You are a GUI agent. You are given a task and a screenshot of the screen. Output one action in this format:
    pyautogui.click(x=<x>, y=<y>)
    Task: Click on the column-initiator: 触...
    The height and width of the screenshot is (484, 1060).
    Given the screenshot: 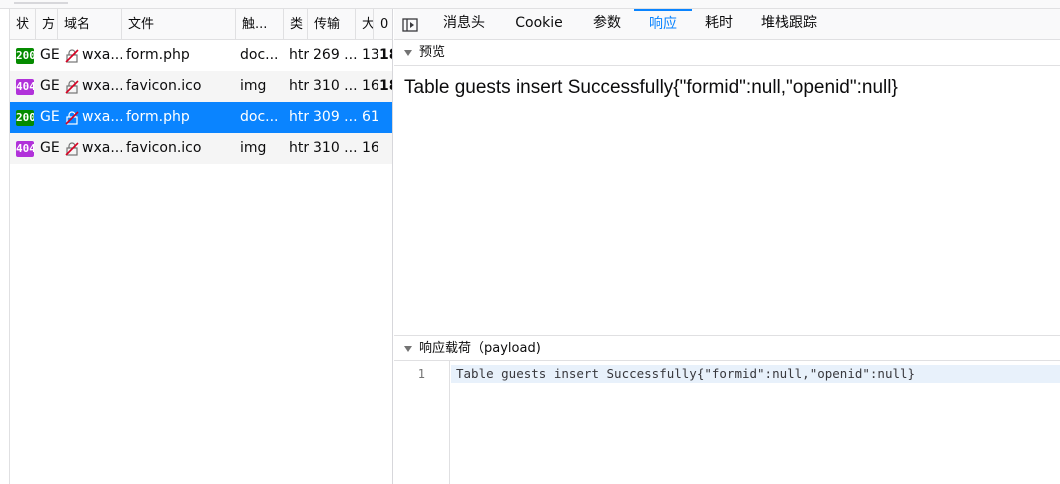 What is the action you would take?
    pyautogui.click(x=260, y=24)
    